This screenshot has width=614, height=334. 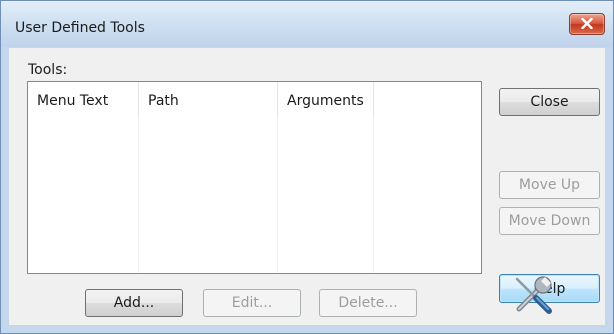 I want to click on column-header-path: Path, so click(x=208, y=100).